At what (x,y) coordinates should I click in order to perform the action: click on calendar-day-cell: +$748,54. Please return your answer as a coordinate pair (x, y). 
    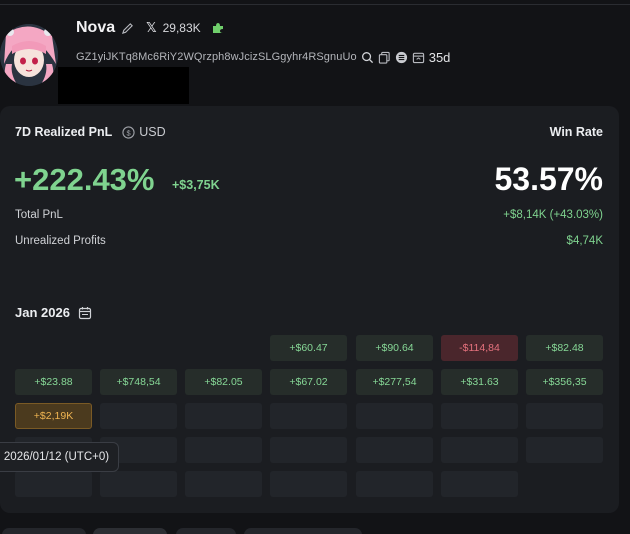
    Looking at the image, I should click on (138, 382).